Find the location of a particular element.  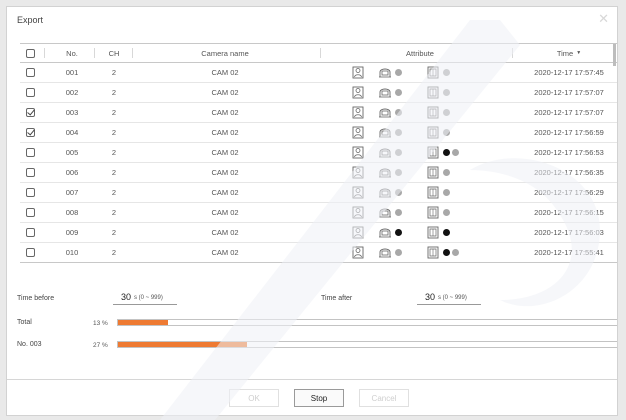

total-progress-label: Total is located at coordinates (24, 322).